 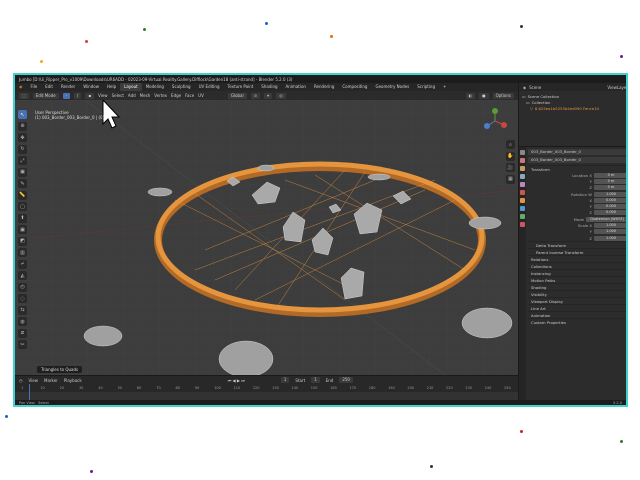 I want to click on move-tool-icon: ✥, so click(x=22, y=137).